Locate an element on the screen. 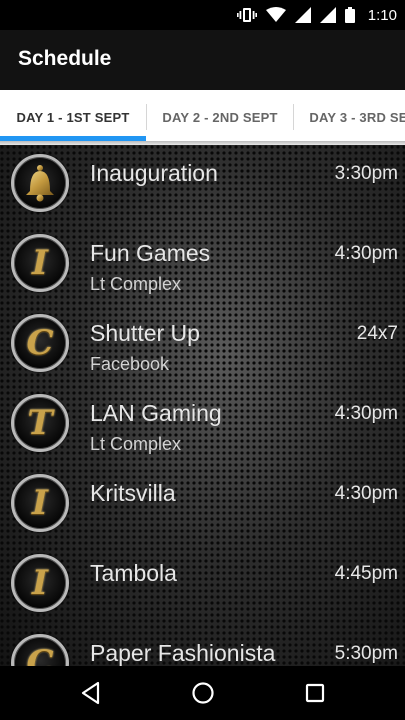 The height and width of the screenshot is (720, 405). event-title: Kritsvilla is located at coordinates (133, 493).